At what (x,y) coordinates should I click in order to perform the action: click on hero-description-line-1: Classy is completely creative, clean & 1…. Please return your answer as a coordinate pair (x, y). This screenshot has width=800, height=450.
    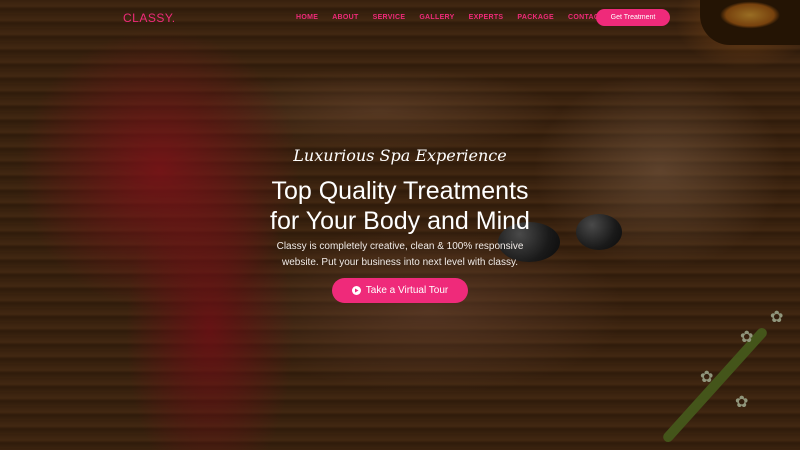
    Looking at the image, I should click on (400, 246).